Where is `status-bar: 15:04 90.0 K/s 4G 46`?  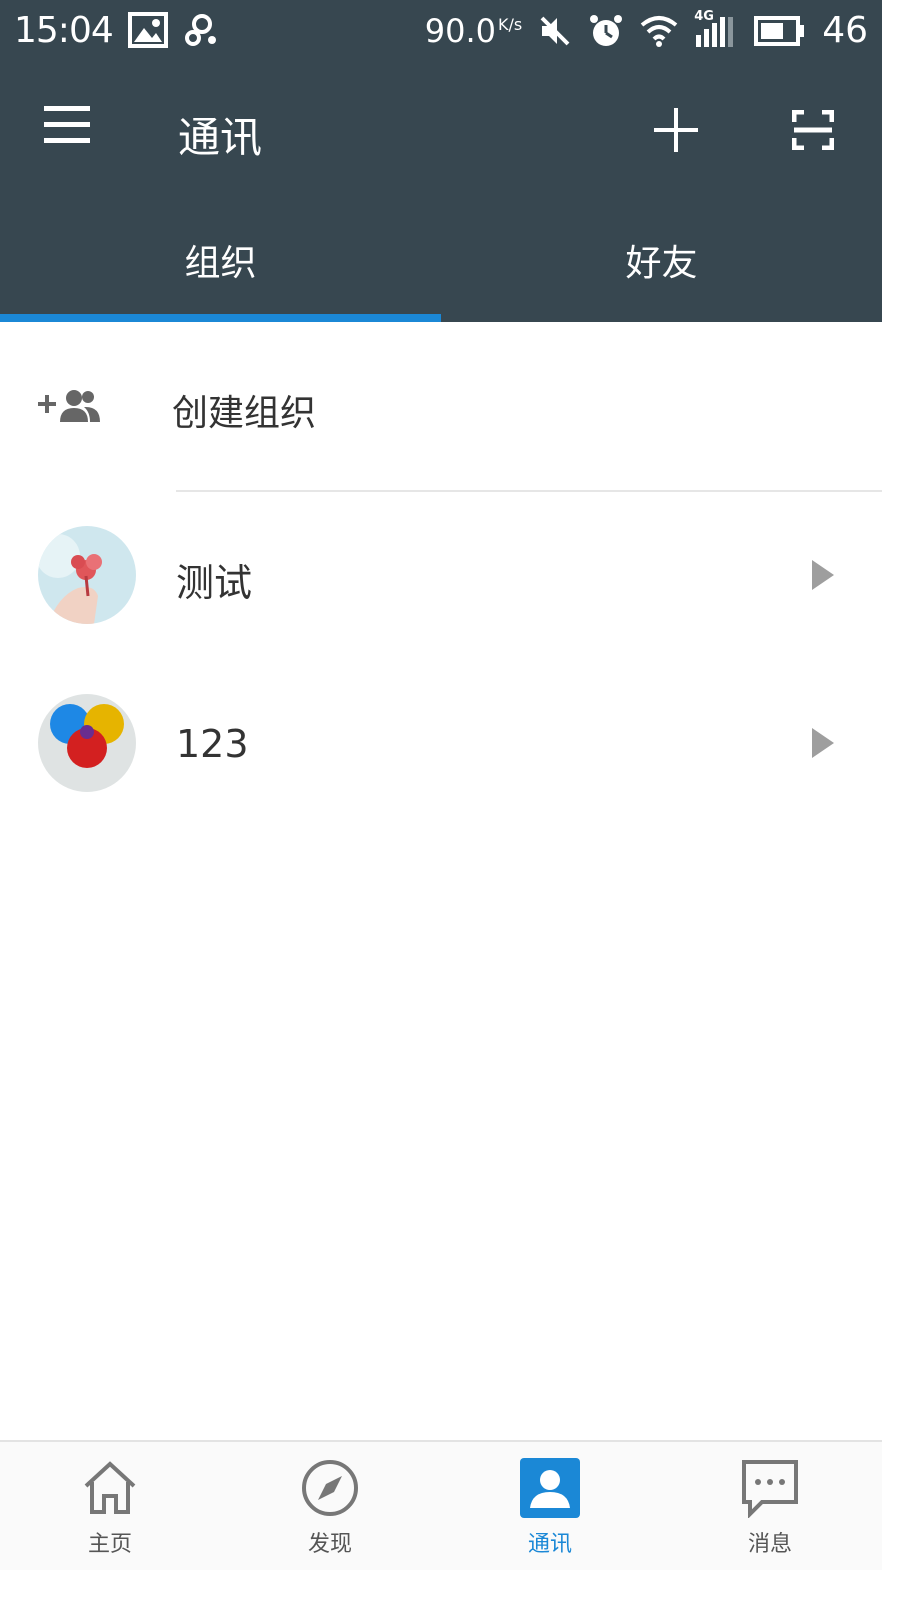
status-bar: 15:04 90.0 K/s 4G 46 is located at coordinates (441, 33).